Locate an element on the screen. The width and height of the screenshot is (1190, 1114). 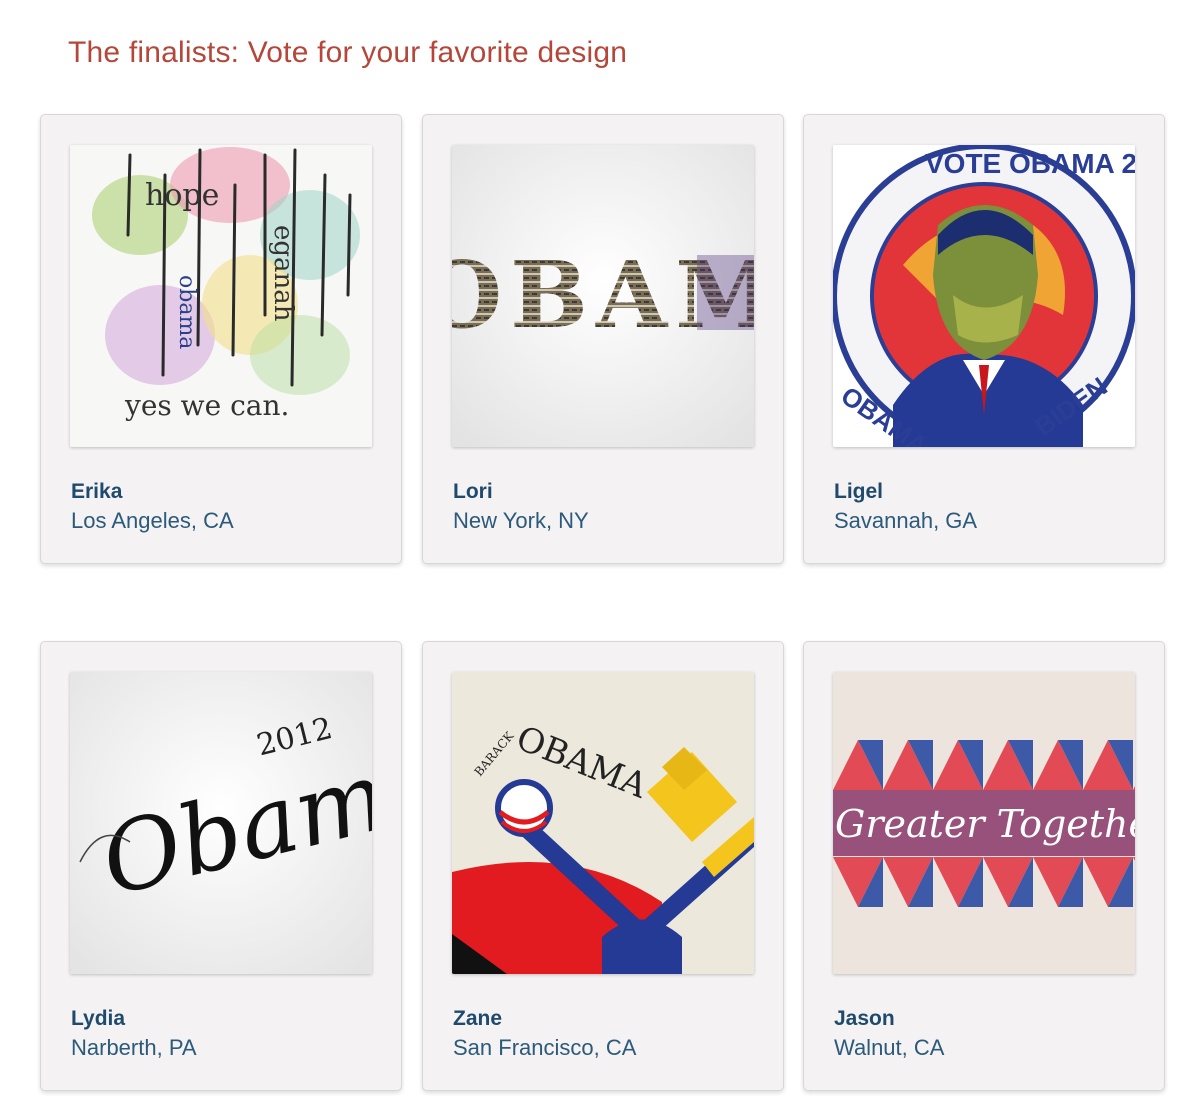
finalist-card-jason: Greater Together Jason Walnut, CA is located at coordinates (984, 866).